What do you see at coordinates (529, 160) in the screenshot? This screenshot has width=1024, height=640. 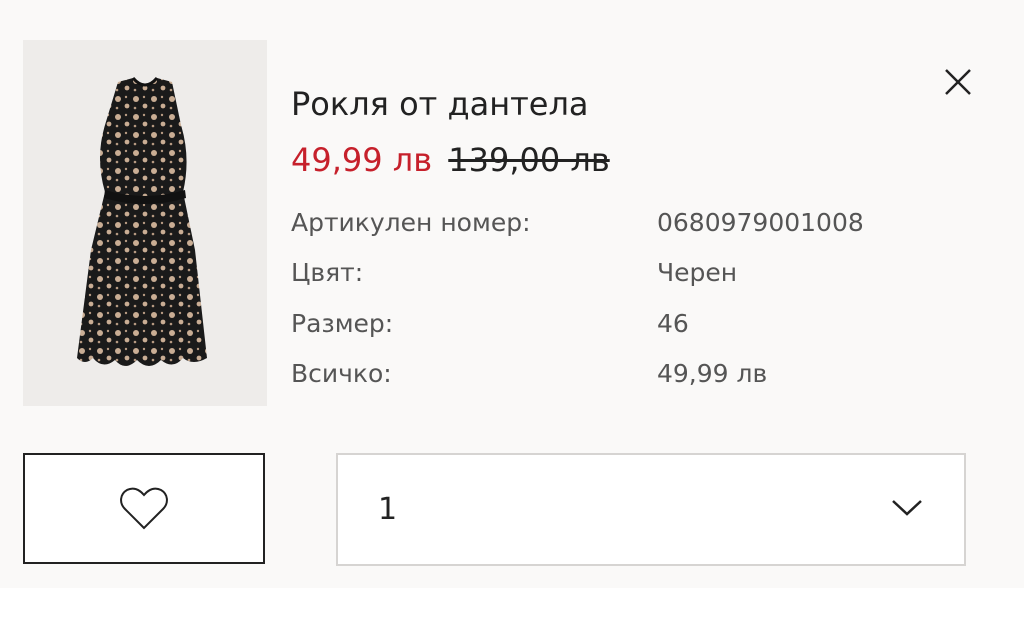 I see `original-price: 139,00 лв` at bounding box center [529, 160].